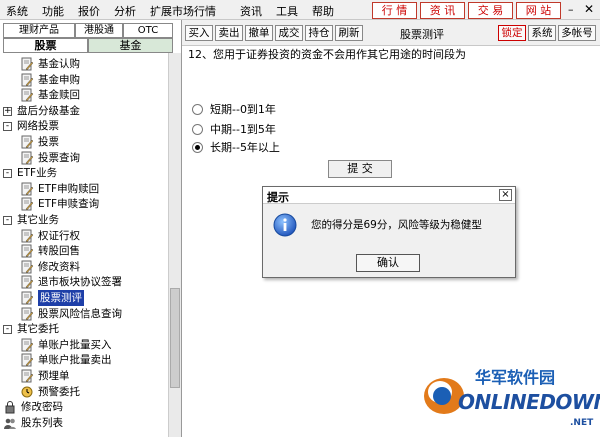 The height and width of the screenshot is (437, 600). Describe the element at coordinates (92, 251) in the screenshot. I see `tree-item: 转股回售` at that location.